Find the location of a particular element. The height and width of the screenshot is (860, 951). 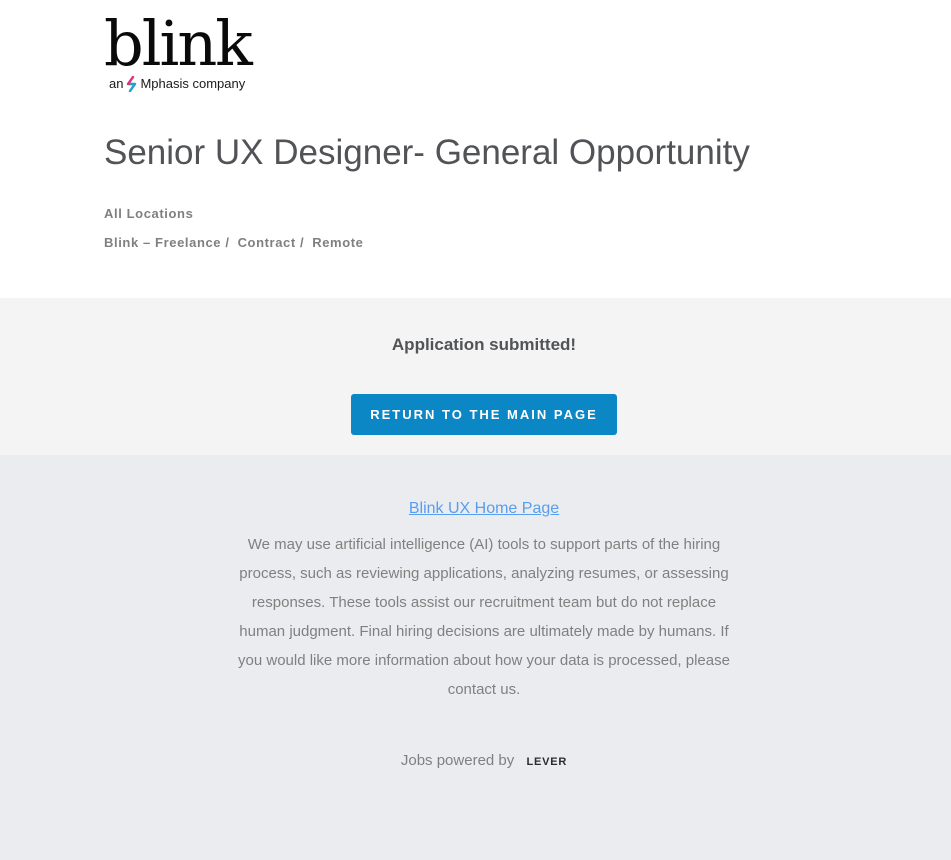

powered-by: Jobs powered by LEVER is located at coordinates (475, 761).